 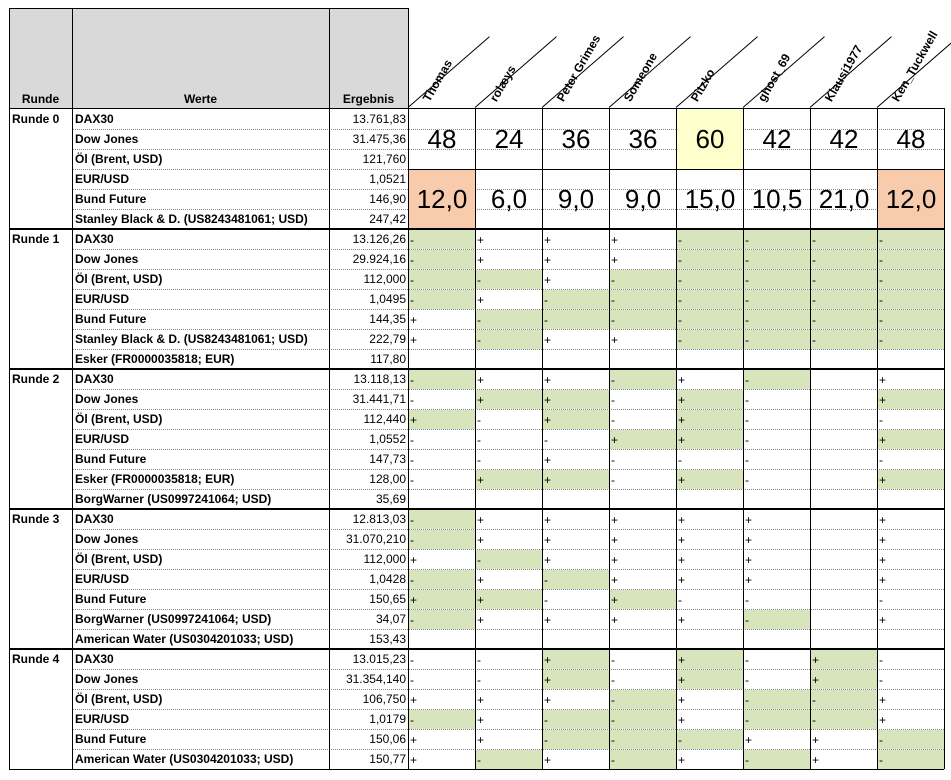 What do you see at coordinates (387, 599) in the screenshot?
I see `ergebnis-cell: 150,65` at bounding box center [387, 599].